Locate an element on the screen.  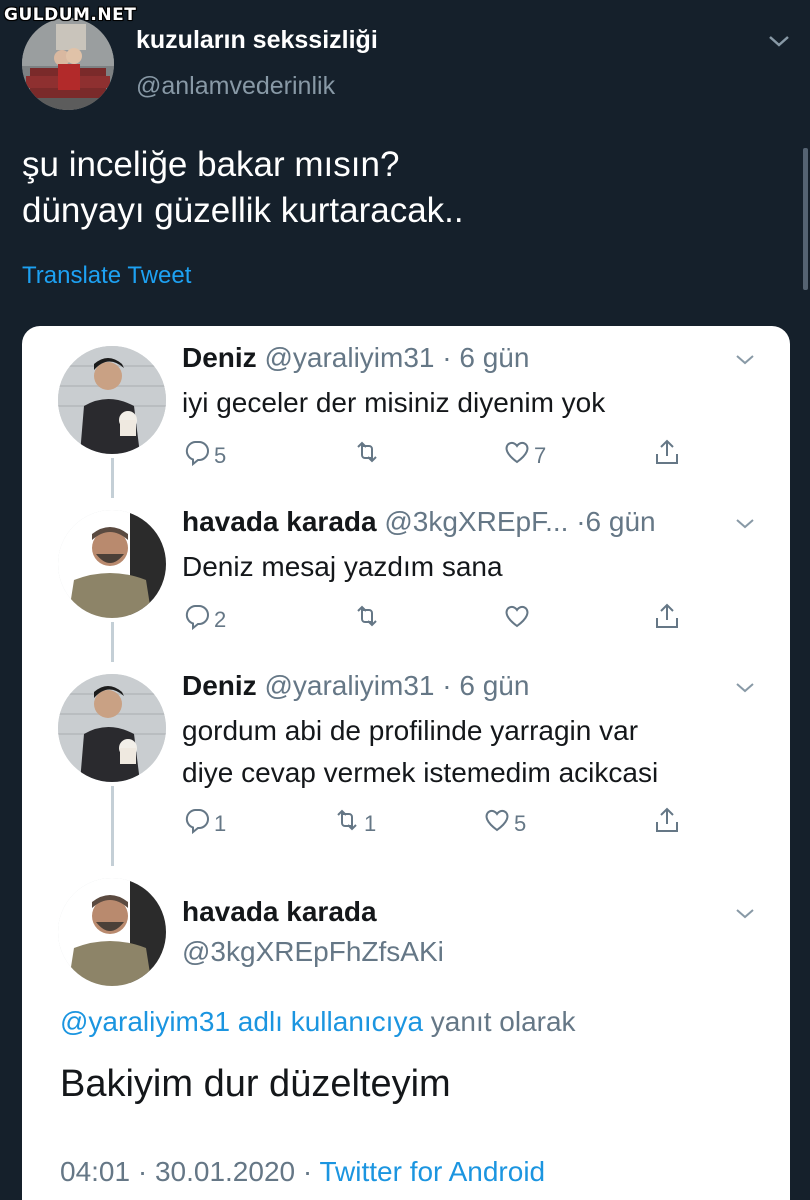
scrollbar is located at coordinates (805, 219).